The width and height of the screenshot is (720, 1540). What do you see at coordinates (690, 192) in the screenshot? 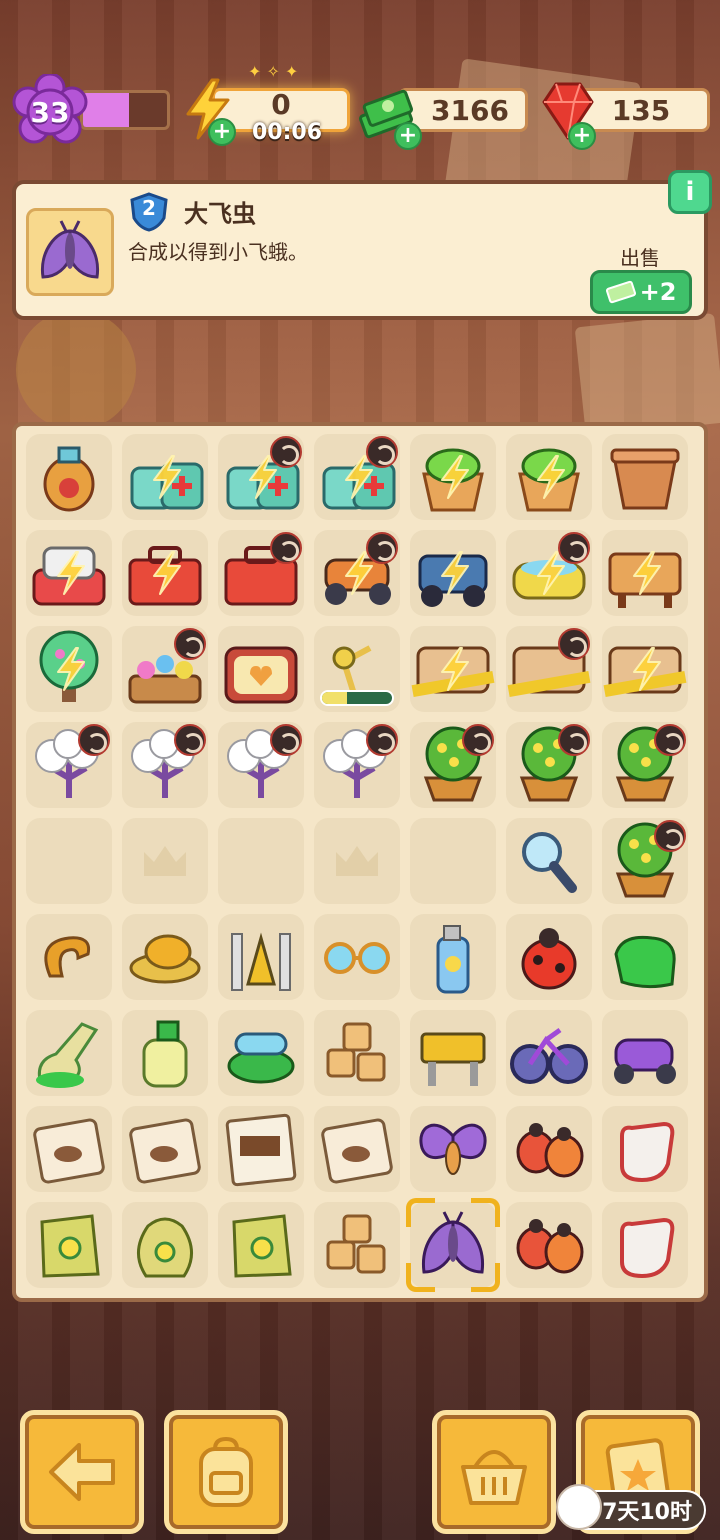
I see `info-button: i` at bounding box center [690, 192].